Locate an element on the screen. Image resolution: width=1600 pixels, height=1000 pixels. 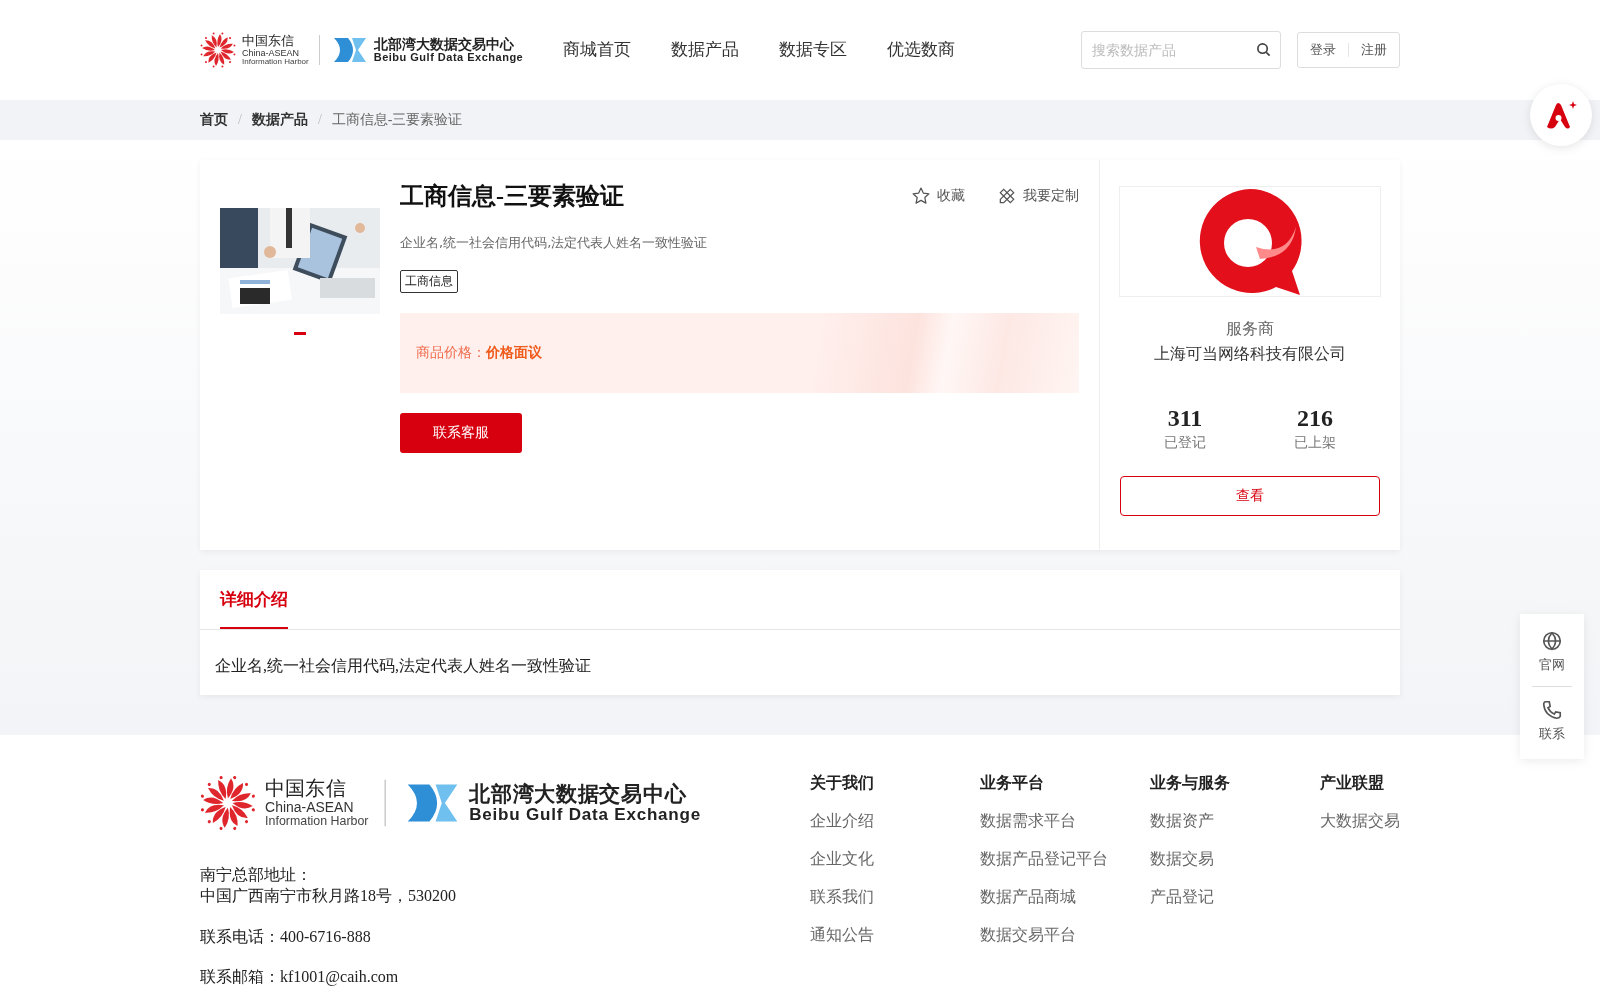
login-link: 登录 is located at coordinates (1323, 50).